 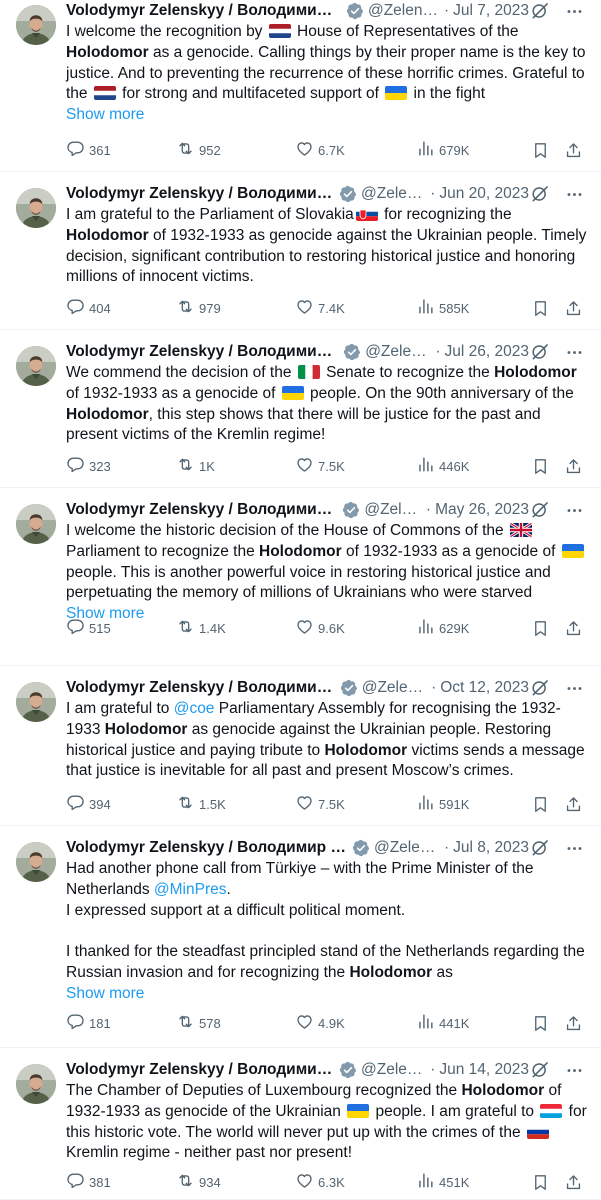 What do you see at coordinates (190, 889) in the screenshot?
I see `mention-link: @MinPres` at bounding box center [190, 889].